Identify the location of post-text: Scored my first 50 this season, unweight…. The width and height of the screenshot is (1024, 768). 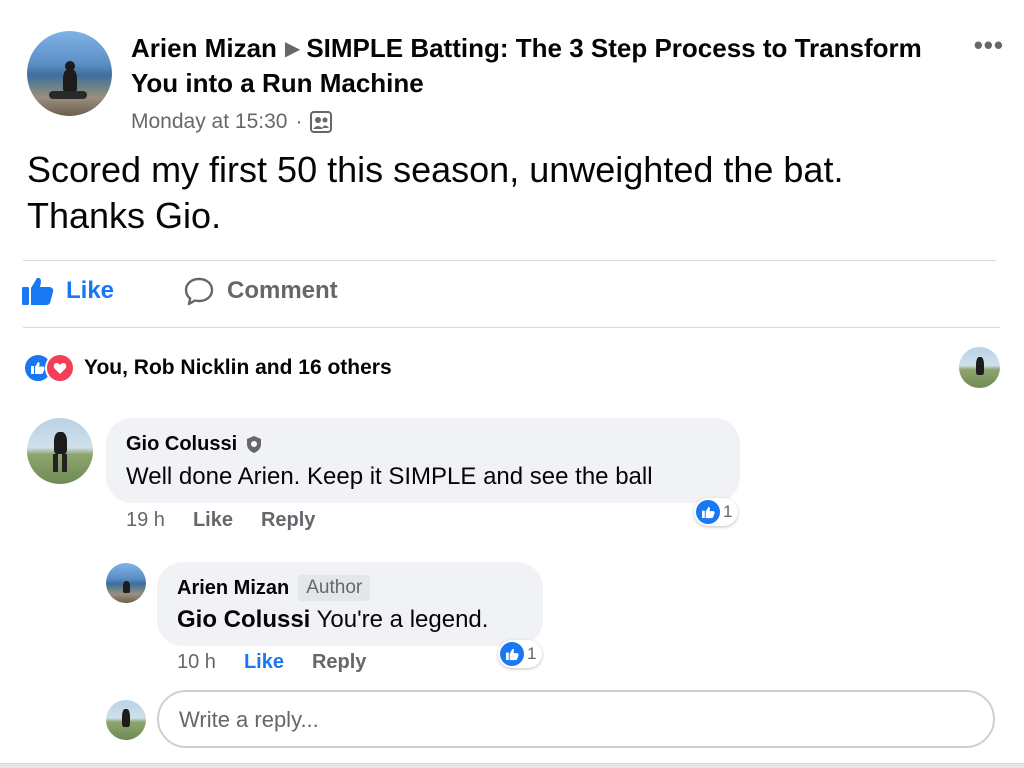
(507, 193).